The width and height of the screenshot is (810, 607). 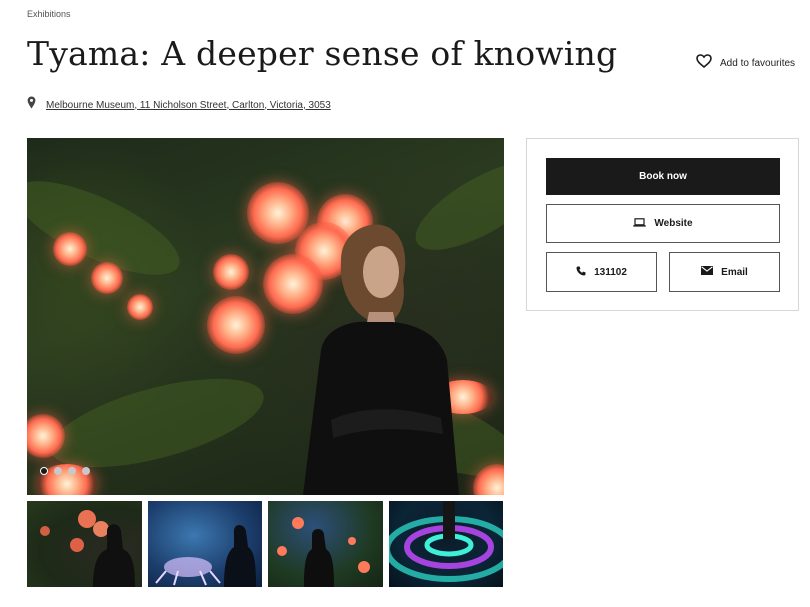 I want to click on book-now-label: Book now, so click(x=663, y=176).